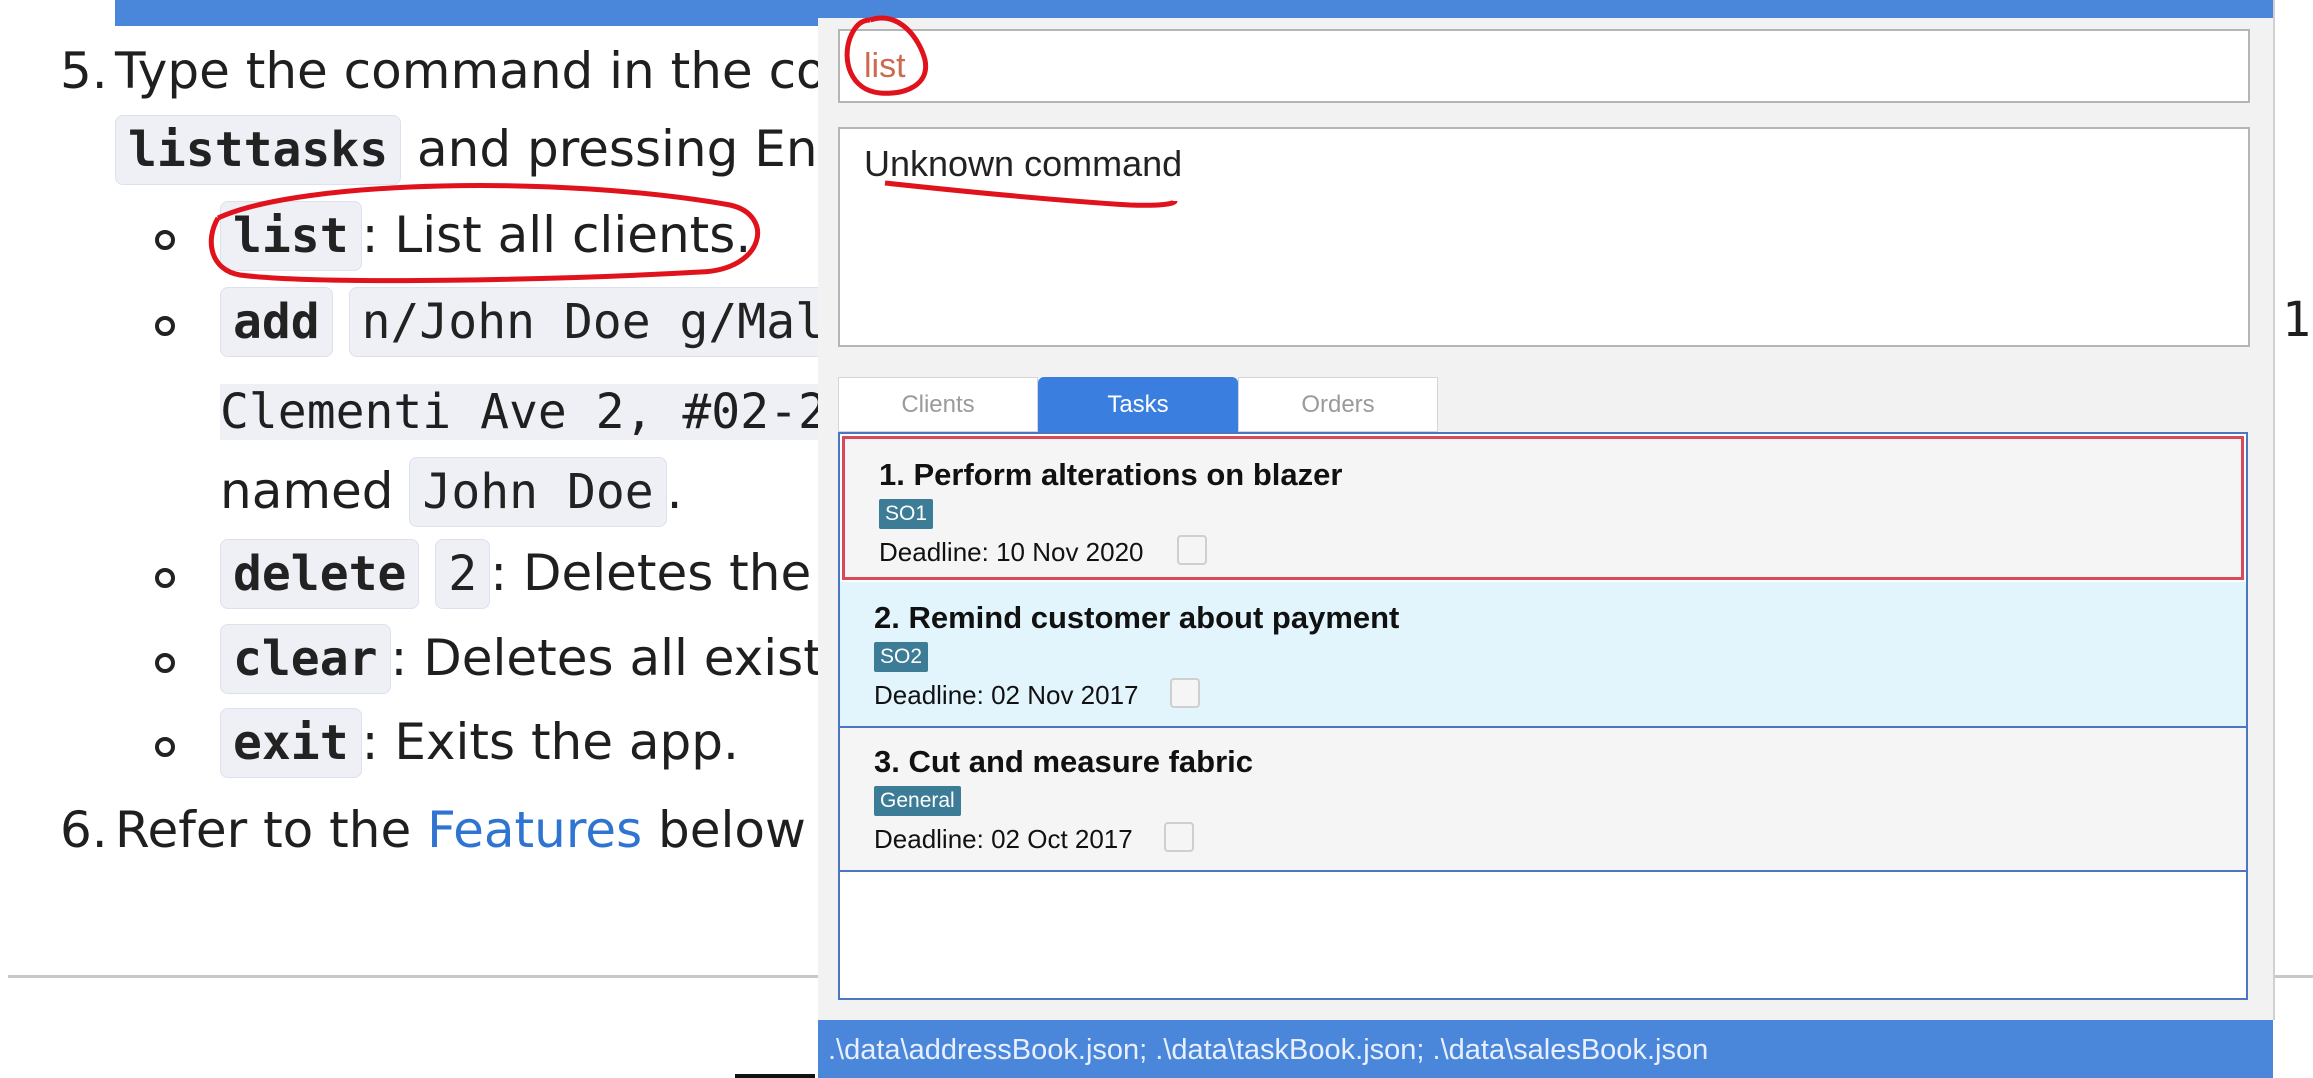 This screenshot has width=2313, height=1078. Describe the element at coordinates (775, 1076) in the screenshot. I see `doc-bottom-mark` at that location.